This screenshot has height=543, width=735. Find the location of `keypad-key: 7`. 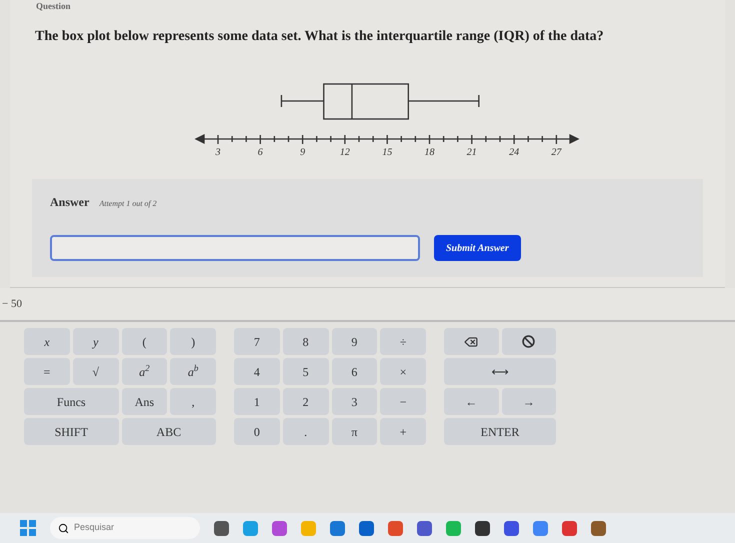

keypad-key: 7 is located at coordinates (257, 341).